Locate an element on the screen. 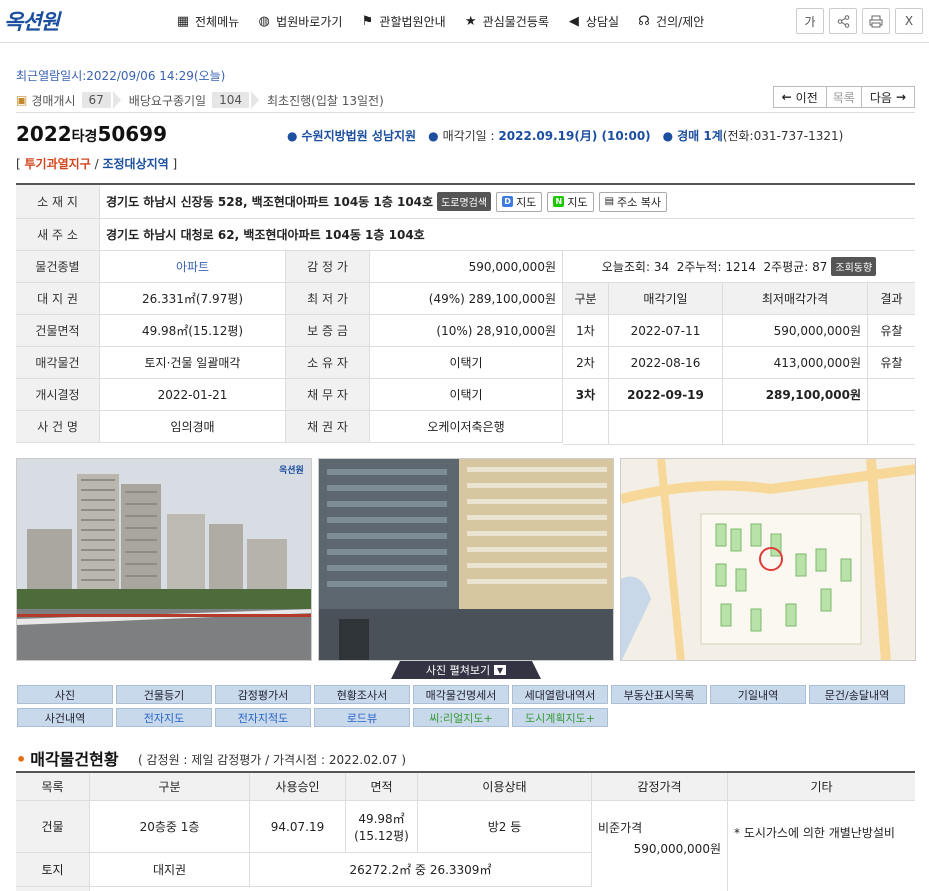 This screenshot has width=929, height=891. row-type: 물건종별 아파트 감 정 가 590,000,000원 is located at coordinates (289, 267).